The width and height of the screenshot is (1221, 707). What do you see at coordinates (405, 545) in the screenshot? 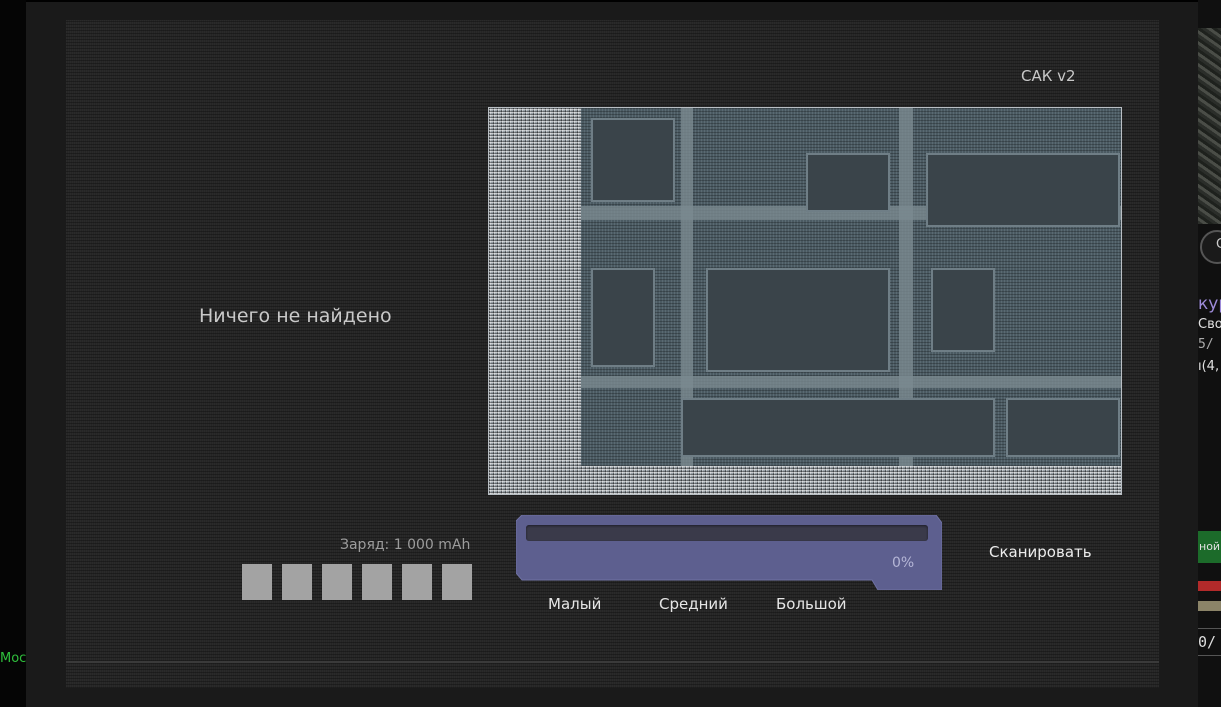
I see `charge-label: Заряд: 1 000 mAh` at bounding box center [405, 545].